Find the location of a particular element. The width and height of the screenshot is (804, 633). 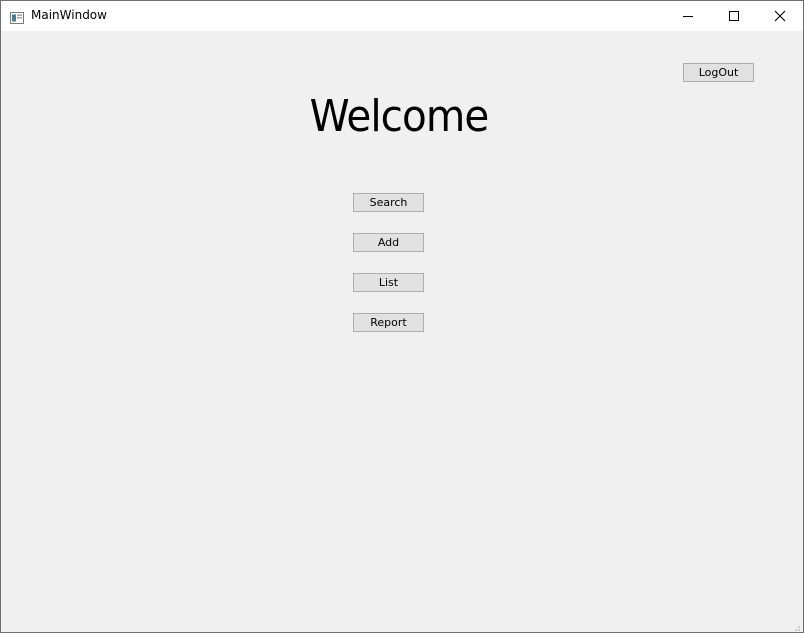

add-button: Add is located at coordinates (388, 242).